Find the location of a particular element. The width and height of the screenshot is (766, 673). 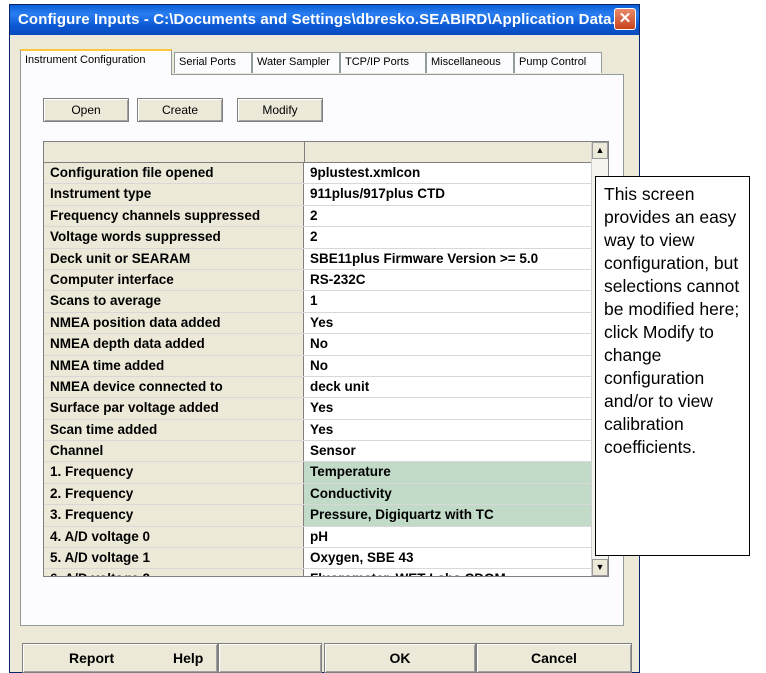

row-value: 1 is located at coordinates (314, 301).